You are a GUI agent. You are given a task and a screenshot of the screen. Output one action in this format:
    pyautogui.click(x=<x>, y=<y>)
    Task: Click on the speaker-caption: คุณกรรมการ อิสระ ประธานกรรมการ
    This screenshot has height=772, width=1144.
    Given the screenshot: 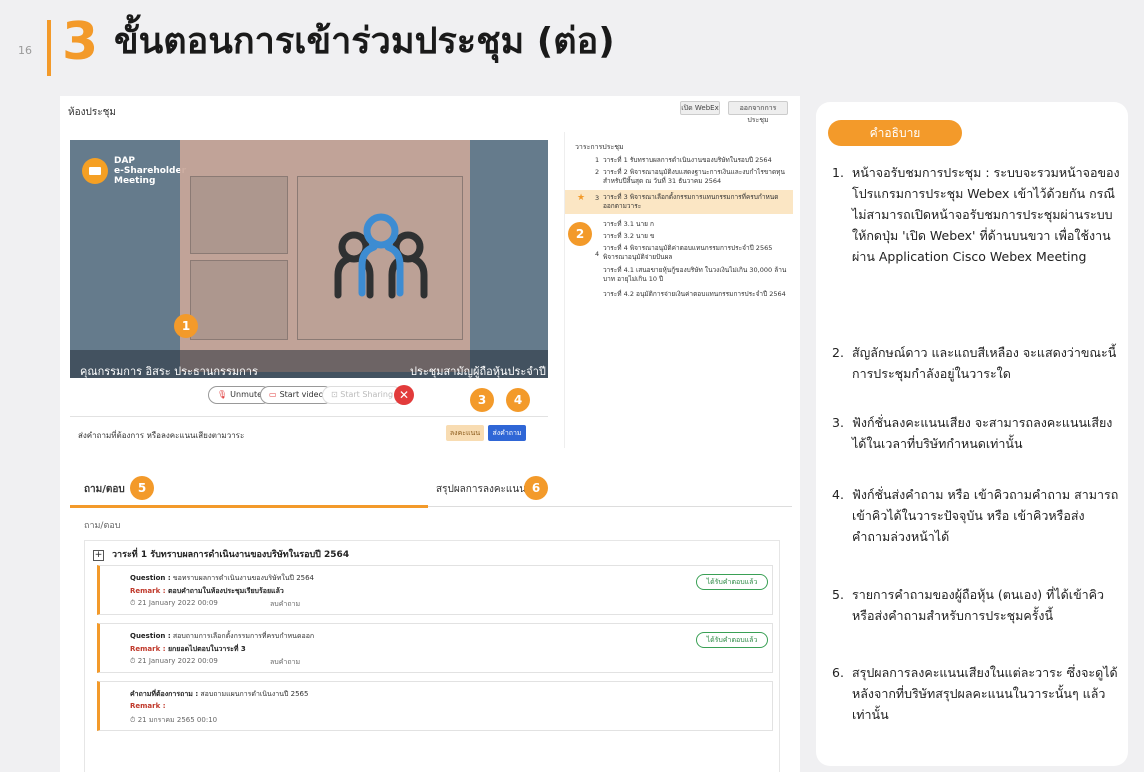 What is the action you would take?
    pyautogui.click(x=169, y=371)
    